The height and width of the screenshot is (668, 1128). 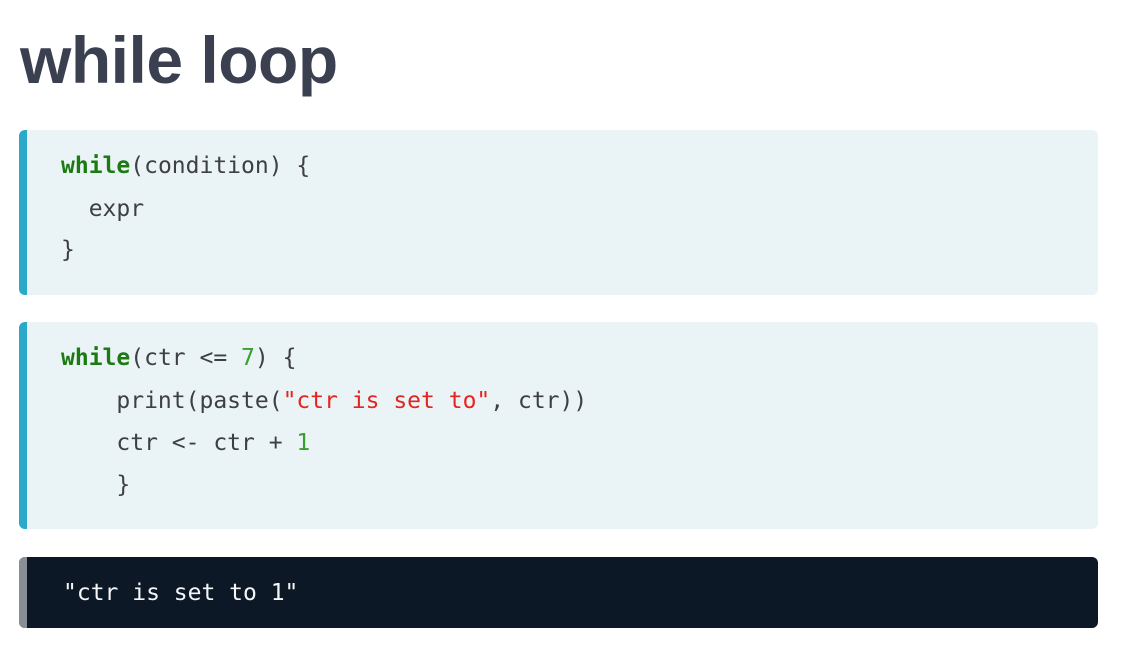 What do you see at coordinates (179, 60) in the screenshot?
I see `page-title: while loop` at bounding box center [179, 60].